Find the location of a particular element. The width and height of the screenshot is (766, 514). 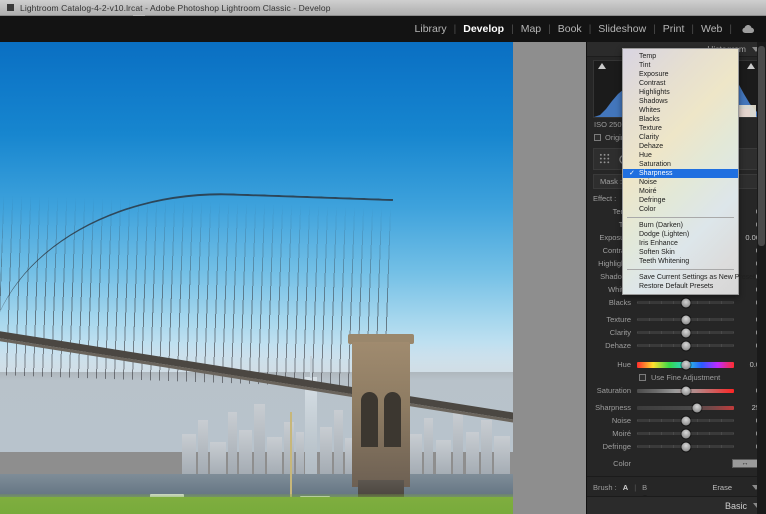

menu-item-label: Contrast is located at coordinates (652, 83).